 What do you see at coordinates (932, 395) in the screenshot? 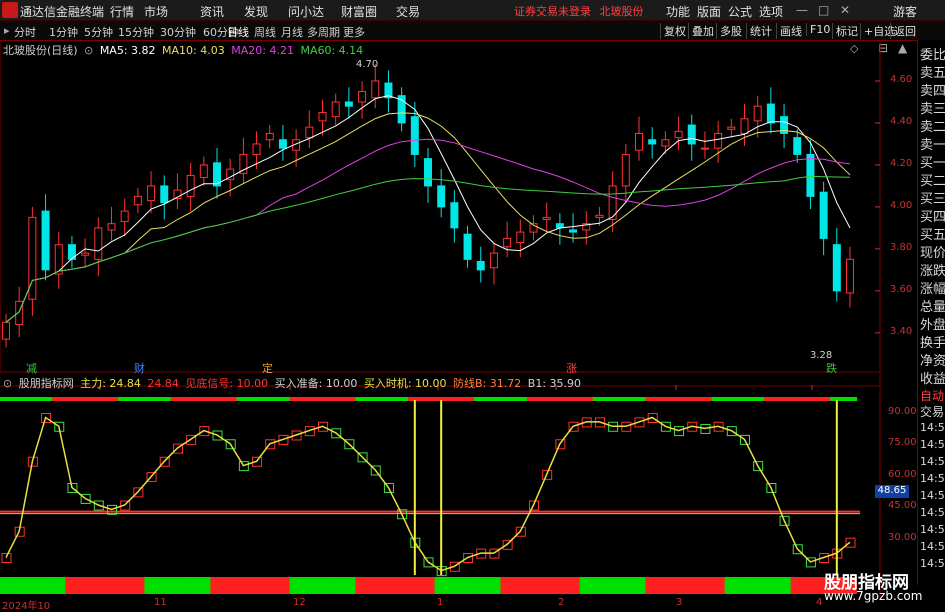
I see `auto-trade-label: 自动` at bounding box center [932, 395].